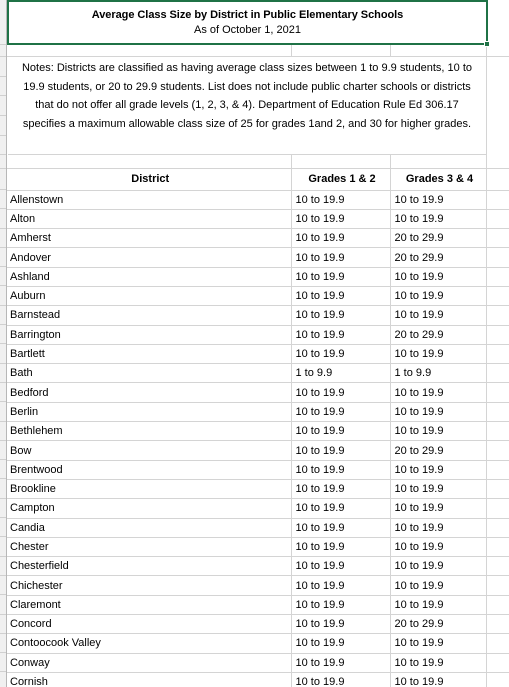 Image resolution: width=509 pixels, height=687 pixels. I want to click on cell-district: Alton, so click(149, 219).